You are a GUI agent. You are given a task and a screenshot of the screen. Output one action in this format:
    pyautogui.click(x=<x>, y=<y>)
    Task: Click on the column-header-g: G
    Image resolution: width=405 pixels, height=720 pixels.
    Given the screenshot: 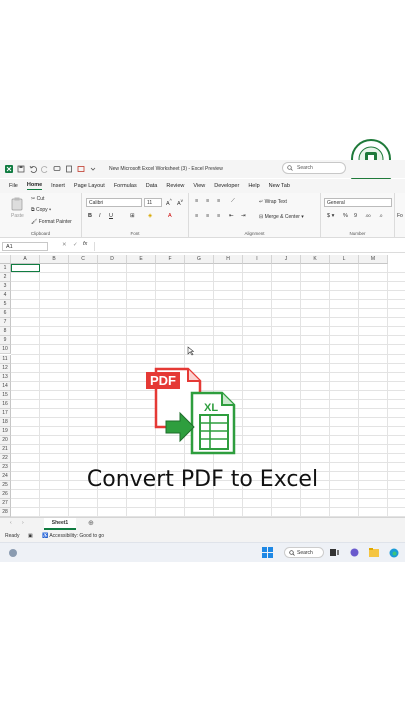 What is the action you would take?
    pyautogui.click(x=199, y=259)
    